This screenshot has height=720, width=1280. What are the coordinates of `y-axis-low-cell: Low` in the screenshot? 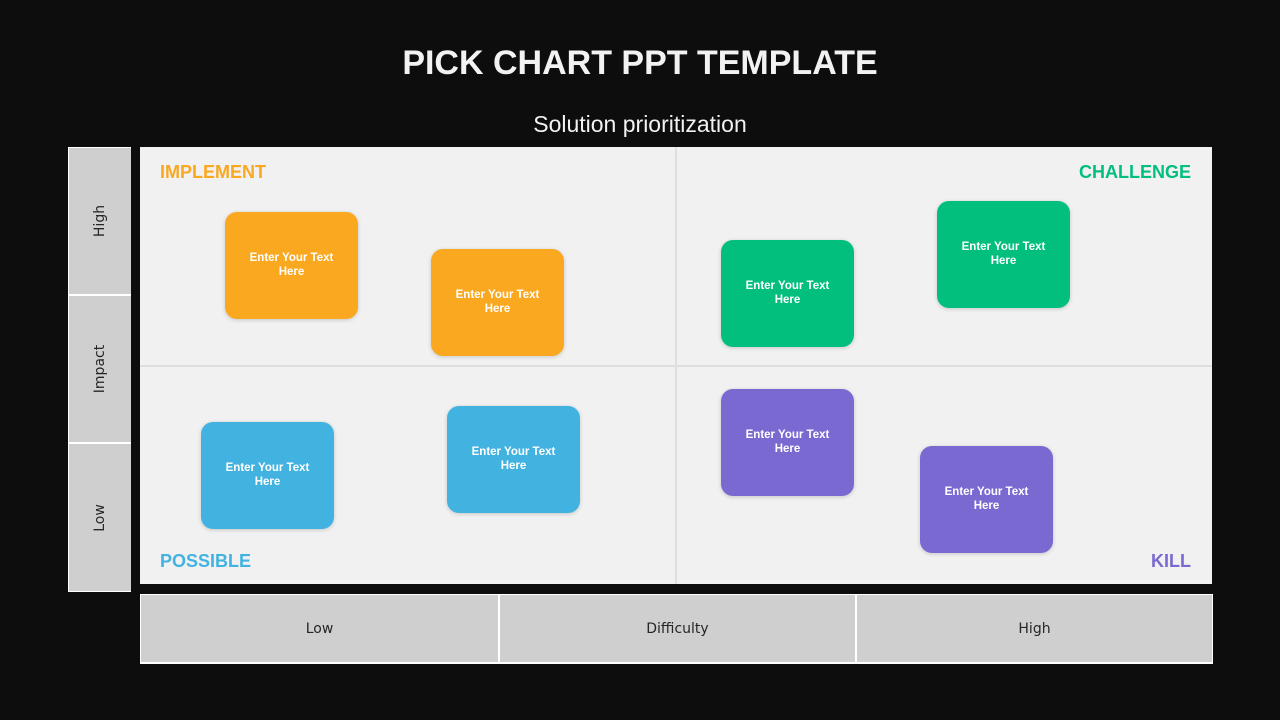 It's located at (100, 517).